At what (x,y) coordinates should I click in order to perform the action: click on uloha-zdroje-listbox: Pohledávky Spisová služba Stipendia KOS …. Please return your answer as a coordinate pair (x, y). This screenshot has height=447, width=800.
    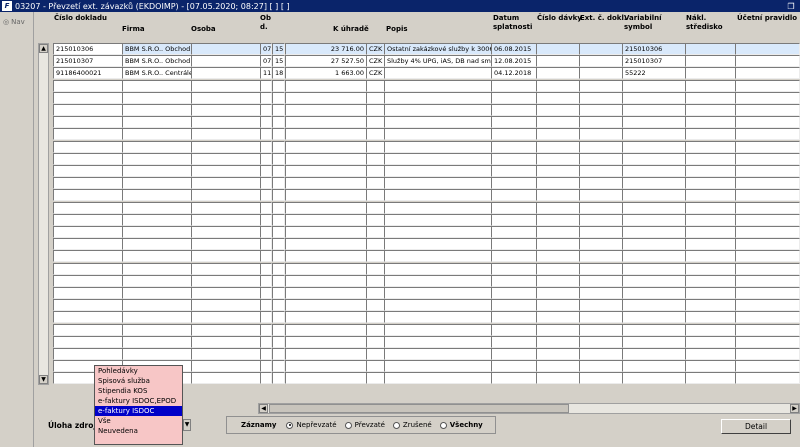
    Looking at the image, I should click on (138, 405).